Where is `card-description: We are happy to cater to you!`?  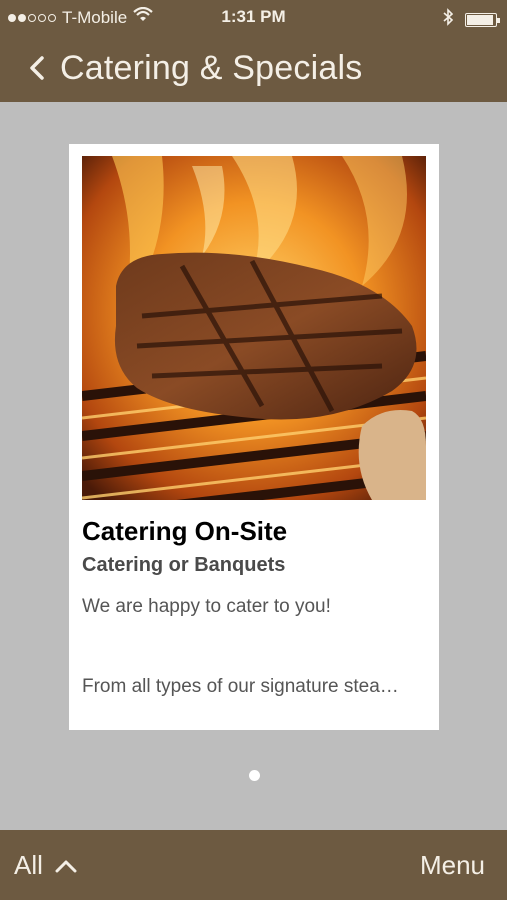 card-description: We are happy to cater to you! is located at coordinates (206, 606).